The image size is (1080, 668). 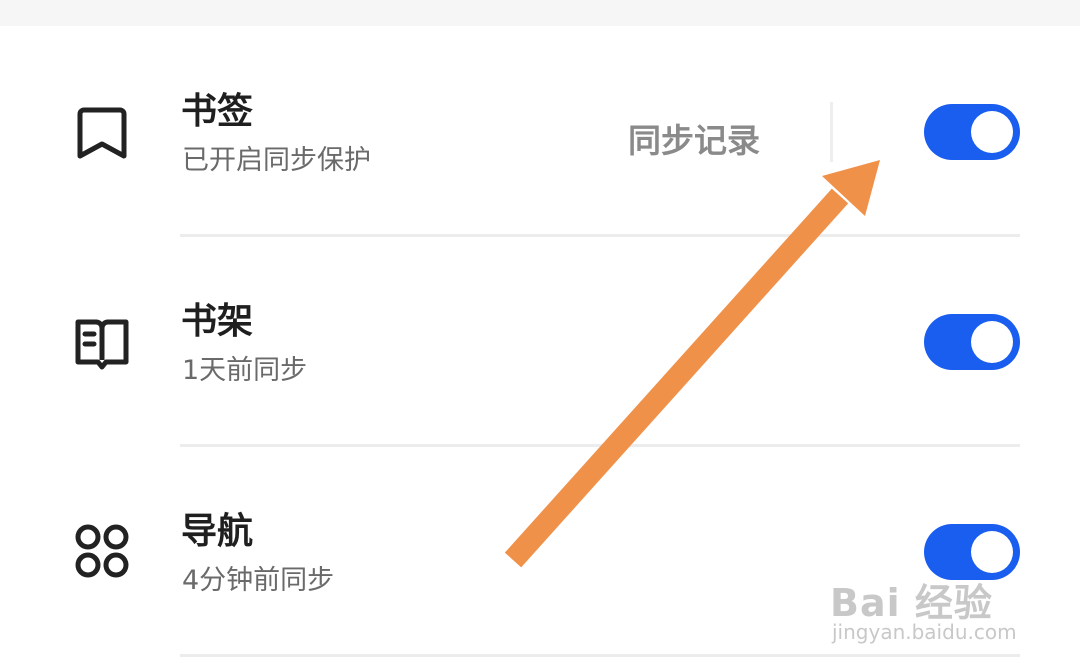 I want to click on divider, so click(x=600, y=655).